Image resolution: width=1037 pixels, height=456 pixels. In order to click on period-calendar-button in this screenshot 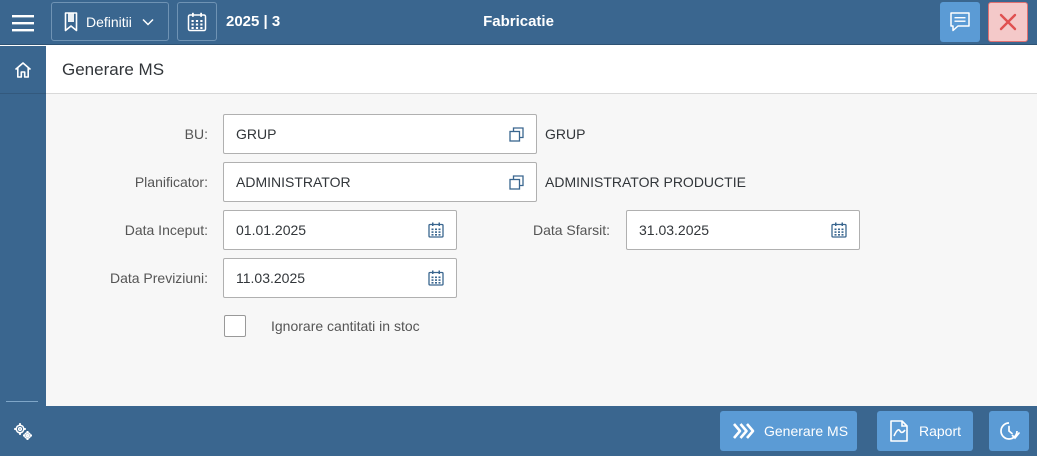, I will do `click(197, 21)`.